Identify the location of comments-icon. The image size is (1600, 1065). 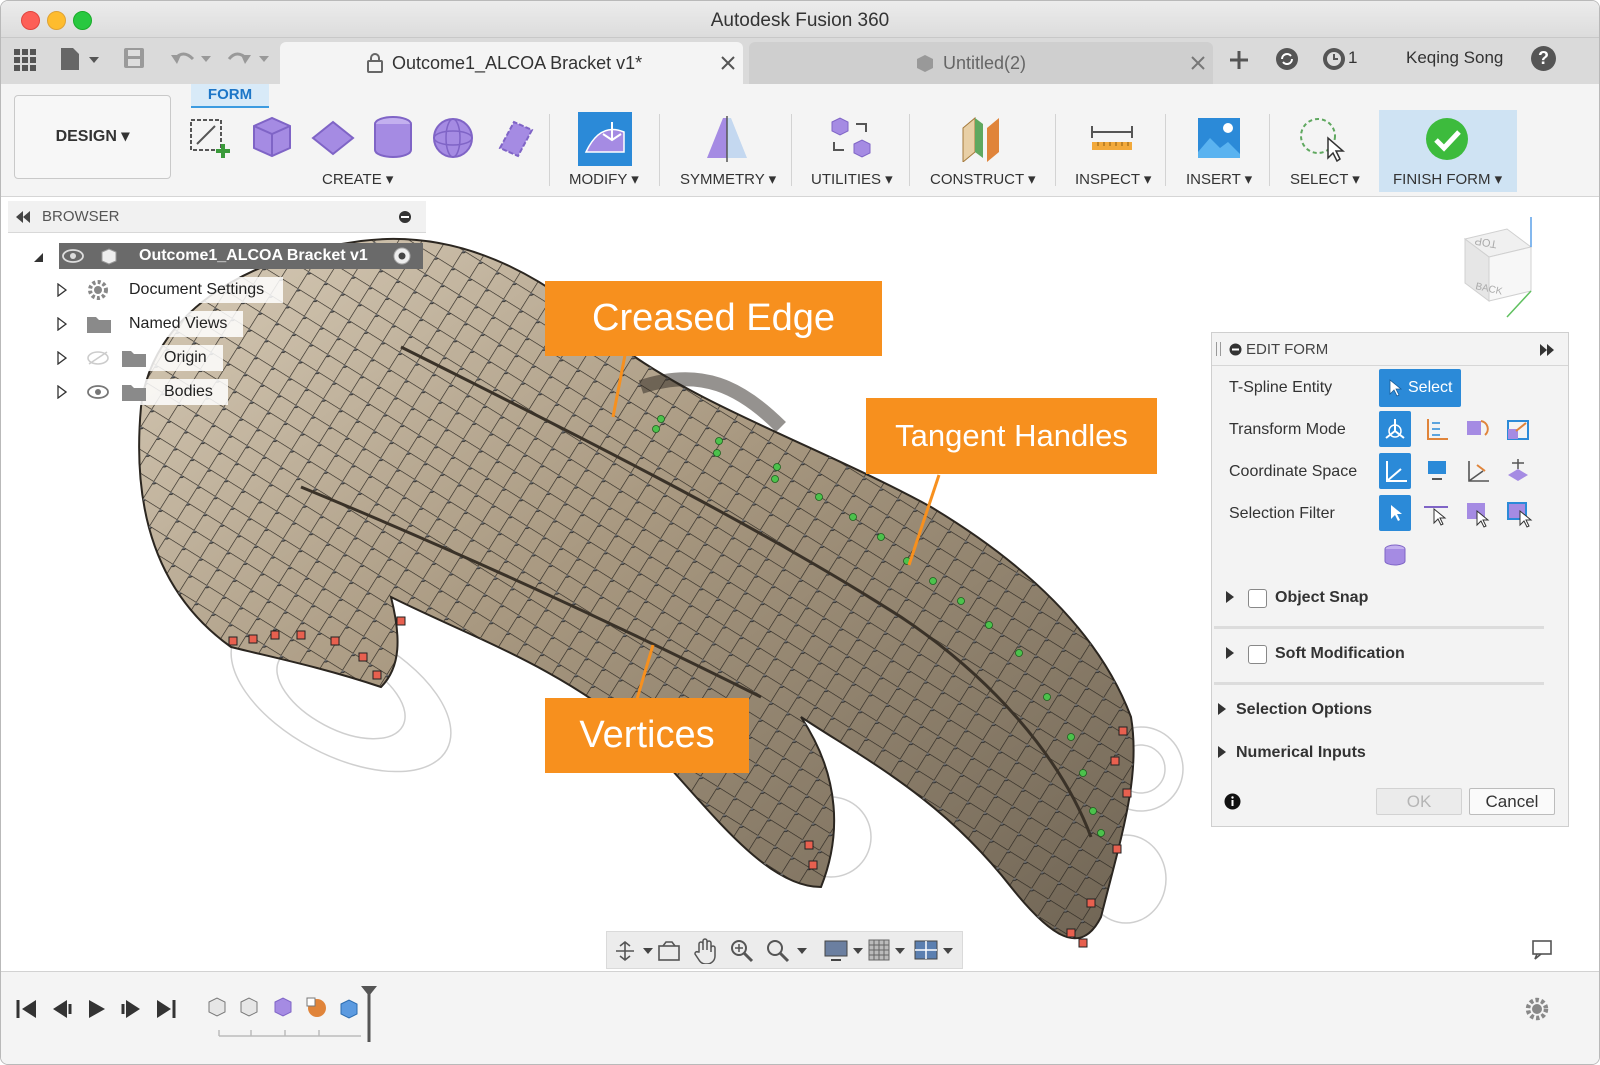
(1543, 950).